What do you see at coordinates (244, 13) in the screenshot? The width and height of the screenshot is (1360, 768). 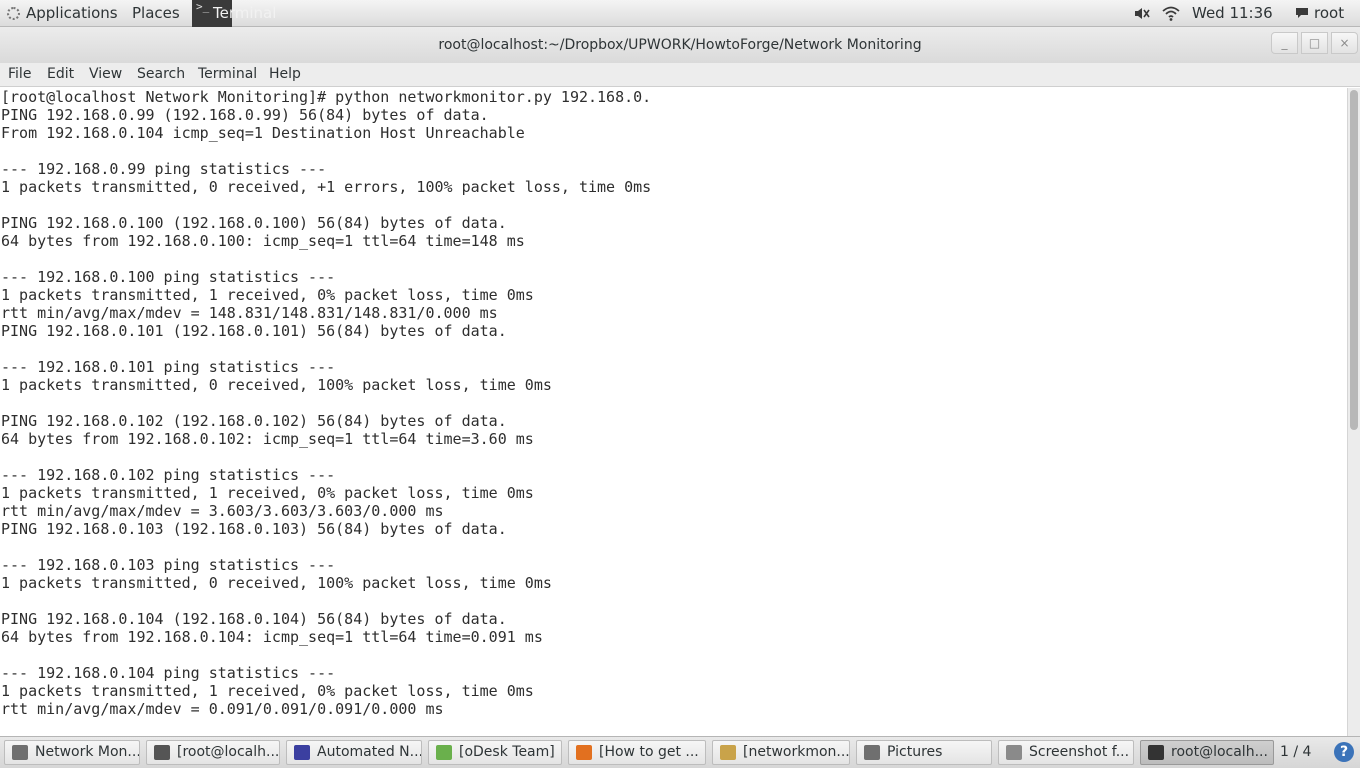 I see `terminal-app-menu: Terminal` at bounding box center [244, 13].